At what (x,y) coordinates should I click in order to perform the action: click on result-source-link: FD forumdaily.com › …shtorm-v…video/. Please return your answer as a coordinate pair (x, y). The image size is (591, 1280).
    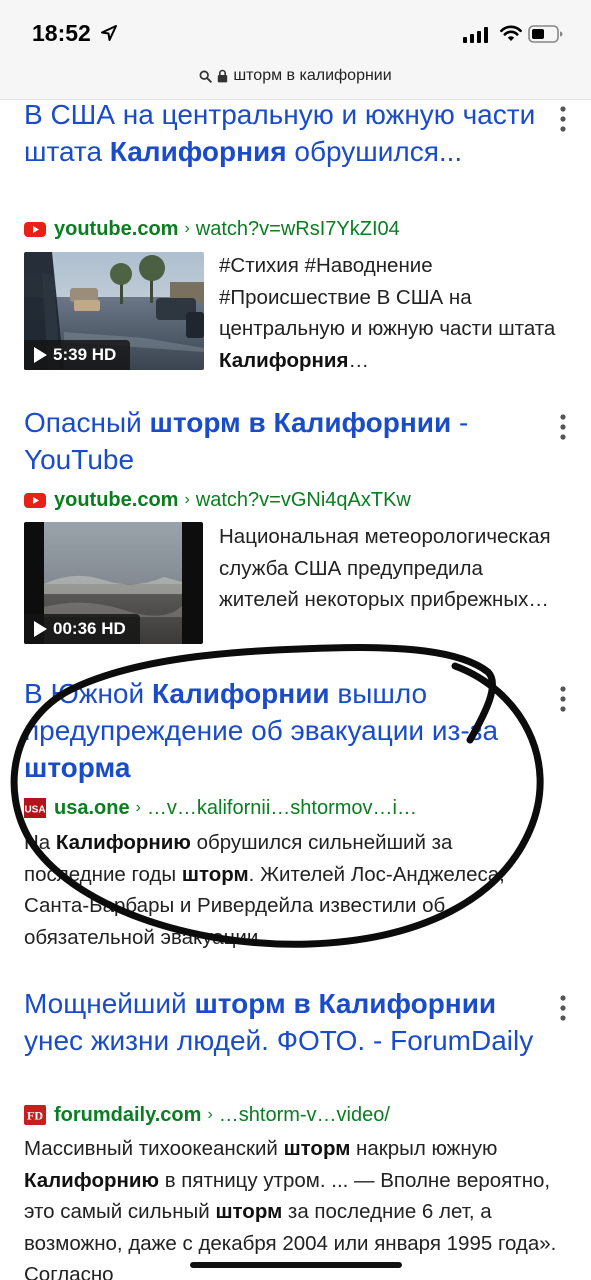
    Looking at the image, I should click on (207, 1115).